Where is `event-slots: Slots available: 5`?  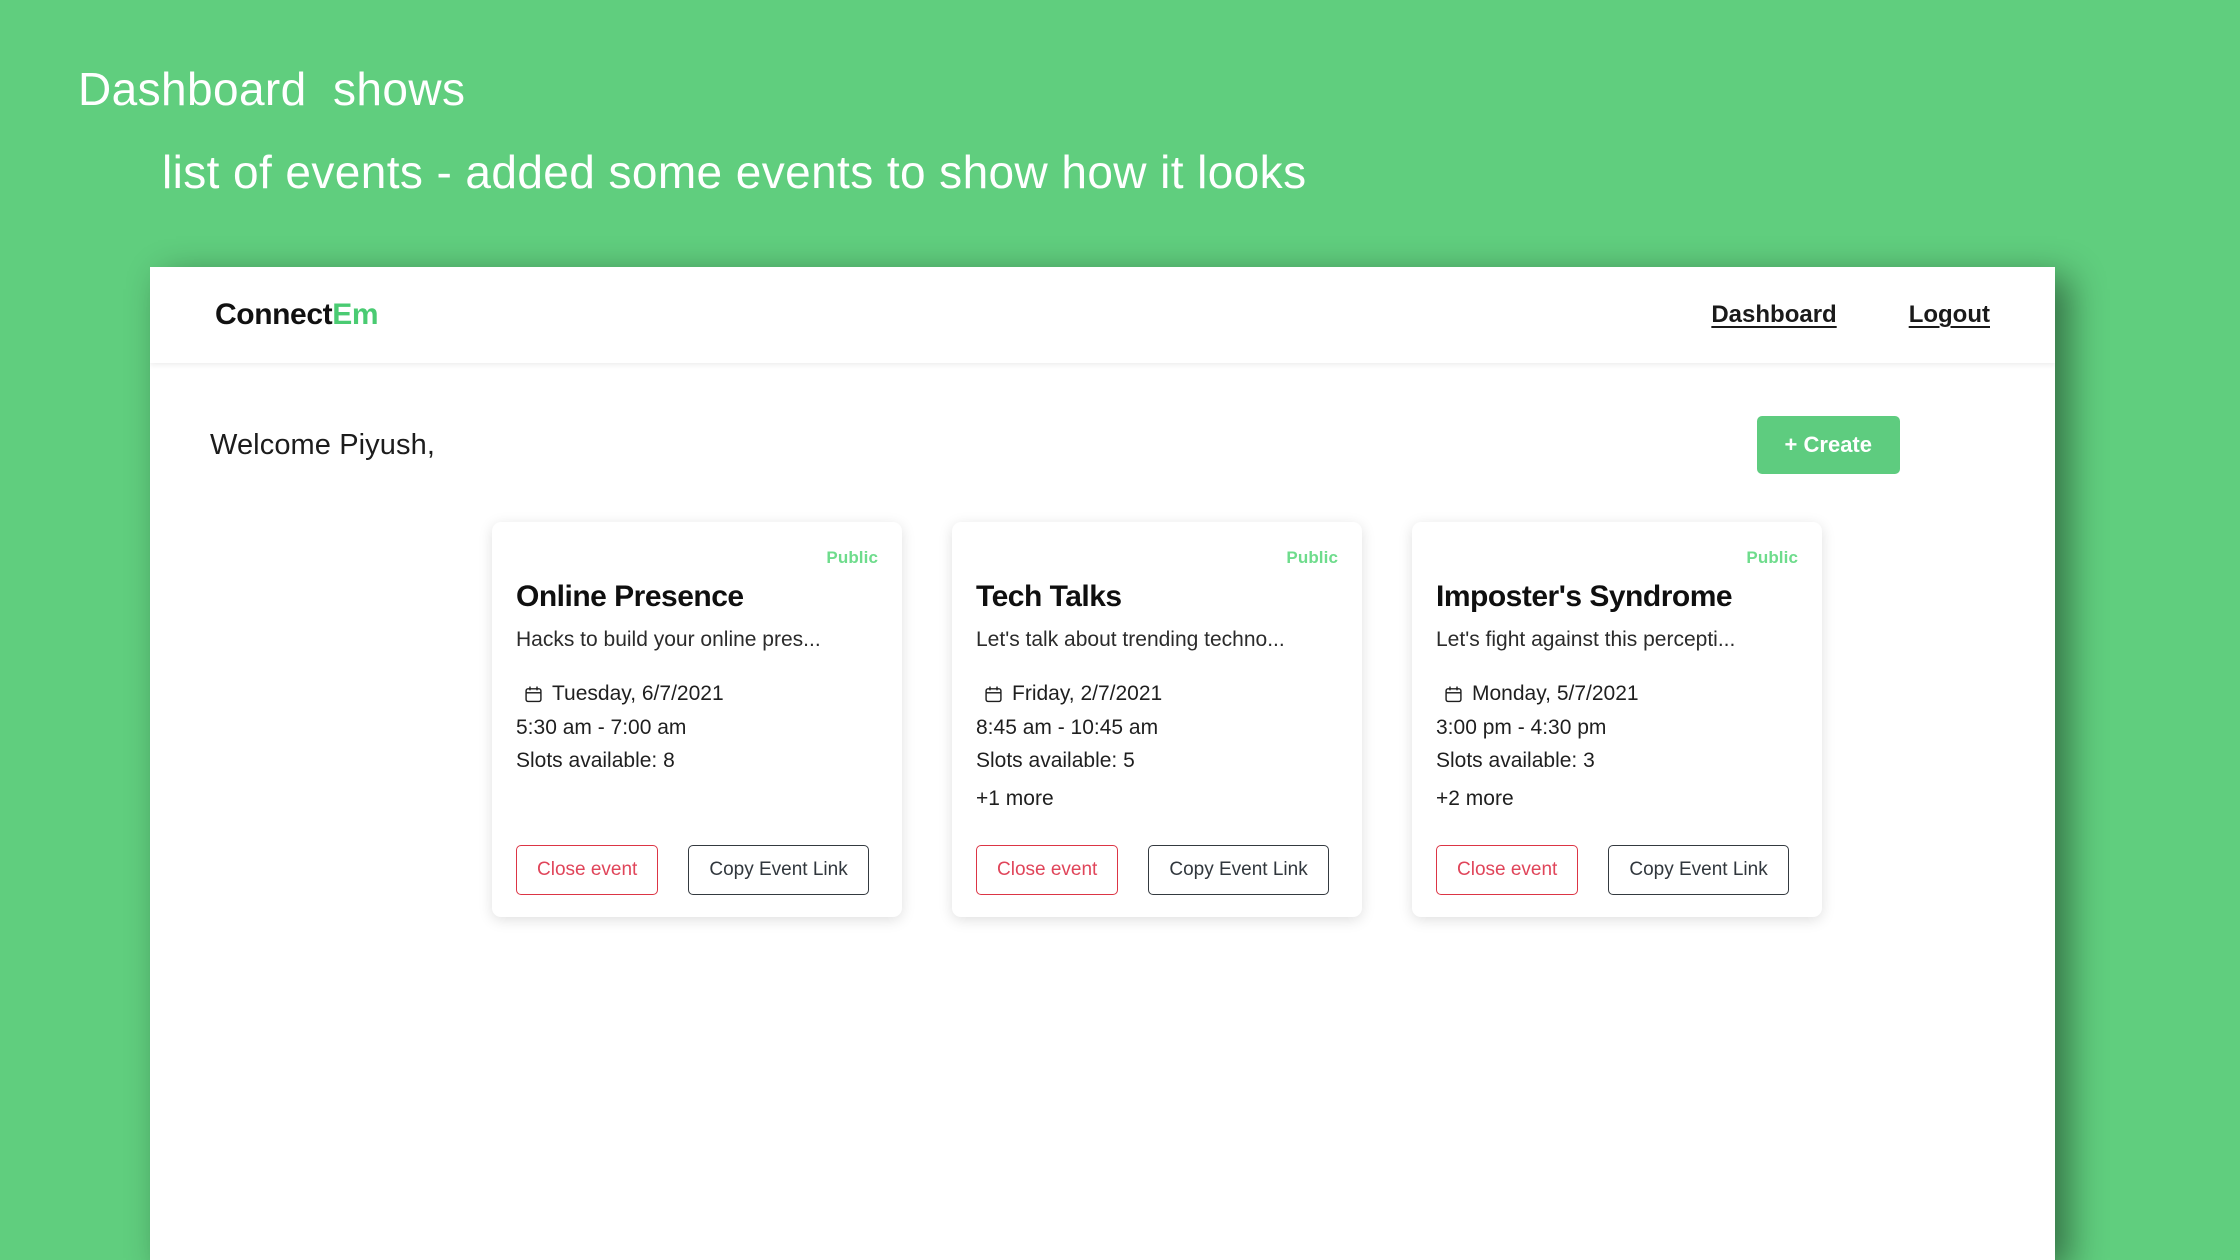 event-slots: Slots available: 5 is located at coordinates (1055, 761).